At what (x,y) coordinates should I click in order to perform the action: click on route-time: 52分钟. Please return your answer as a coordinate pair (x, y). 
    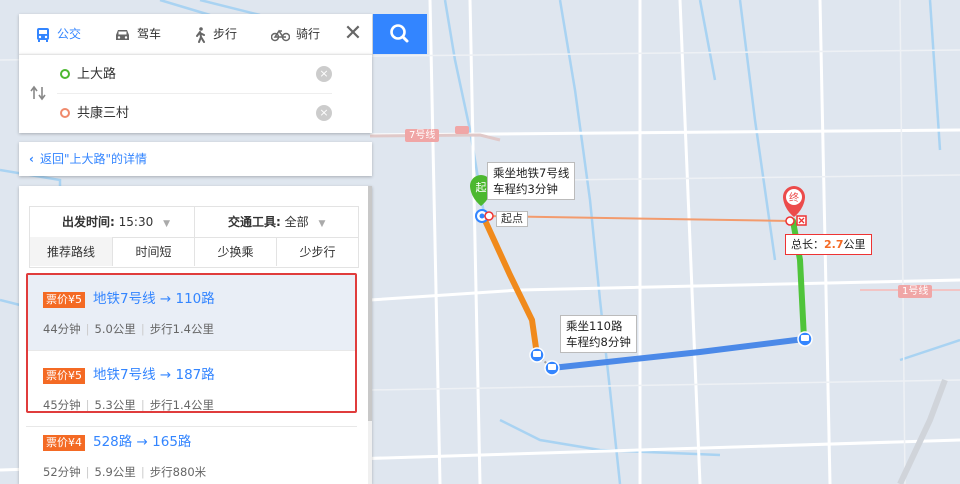
    Looking at the image, I should click on (62, 472).